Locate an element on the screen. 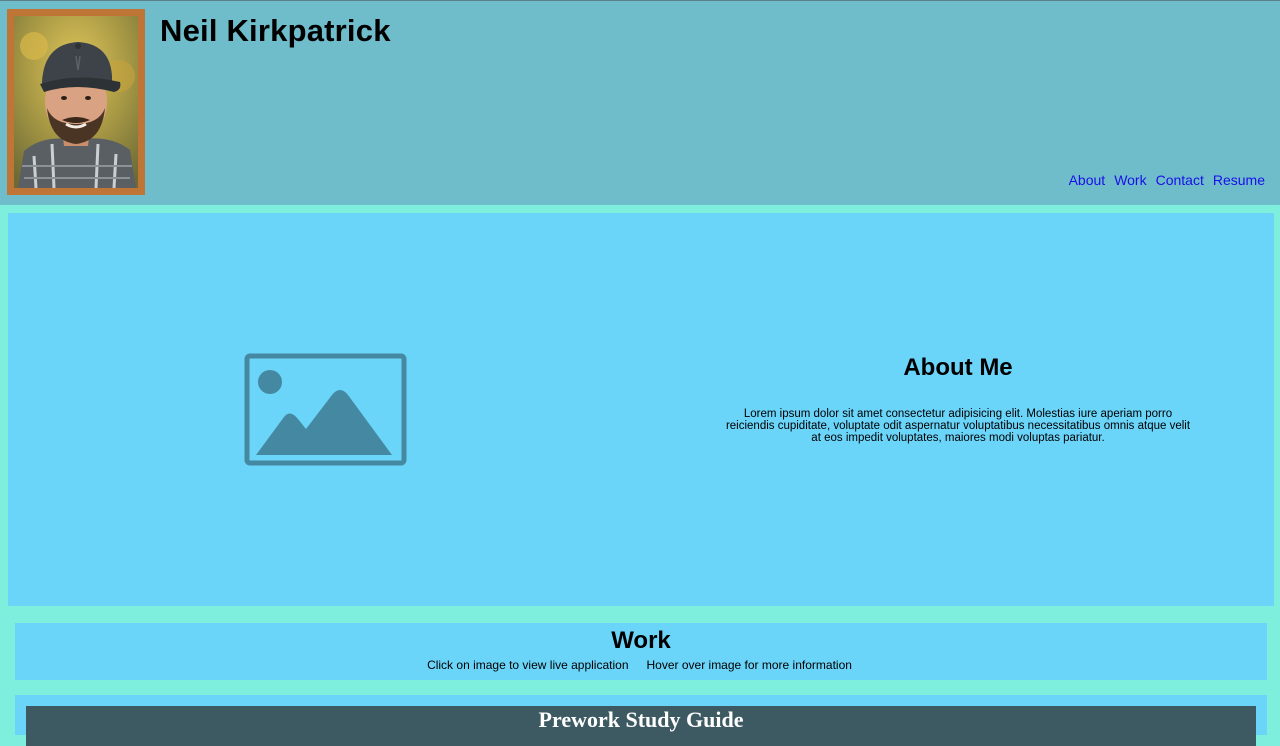 The width and height of the screenshot is (1280, 746). profile-photo-frame is located at coordinates (76, 102).